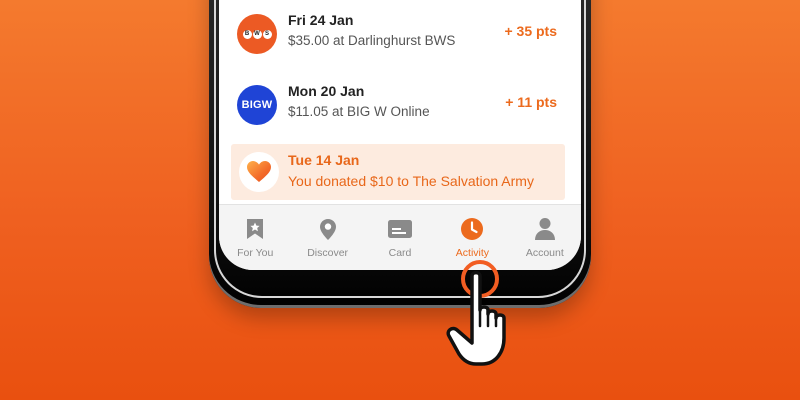  Describe the element at coordinates (531, 102) in the screenshot. I see `activity-points: + 11 pts` at that location.